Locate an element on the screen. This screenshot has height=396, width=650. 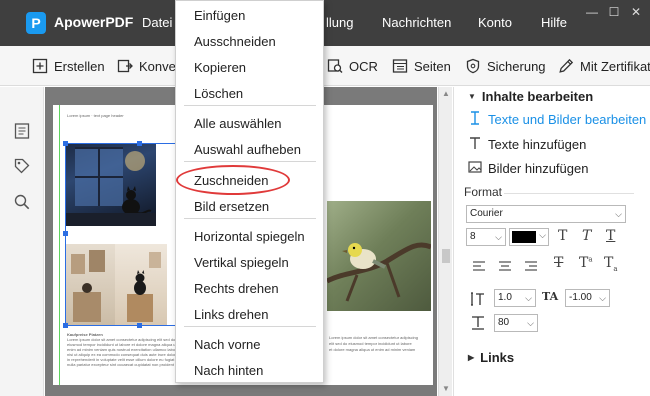
text-cursor-icon is located at coordinates (475, 119).